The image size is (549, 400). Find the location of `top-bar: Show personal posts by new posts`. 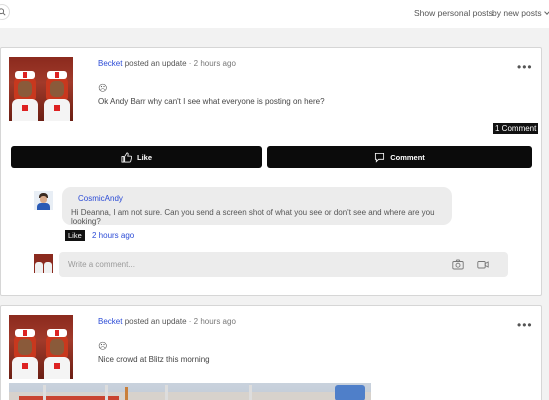

top-bar: Show personal posts by new posts is located at coordinates (274, 14).